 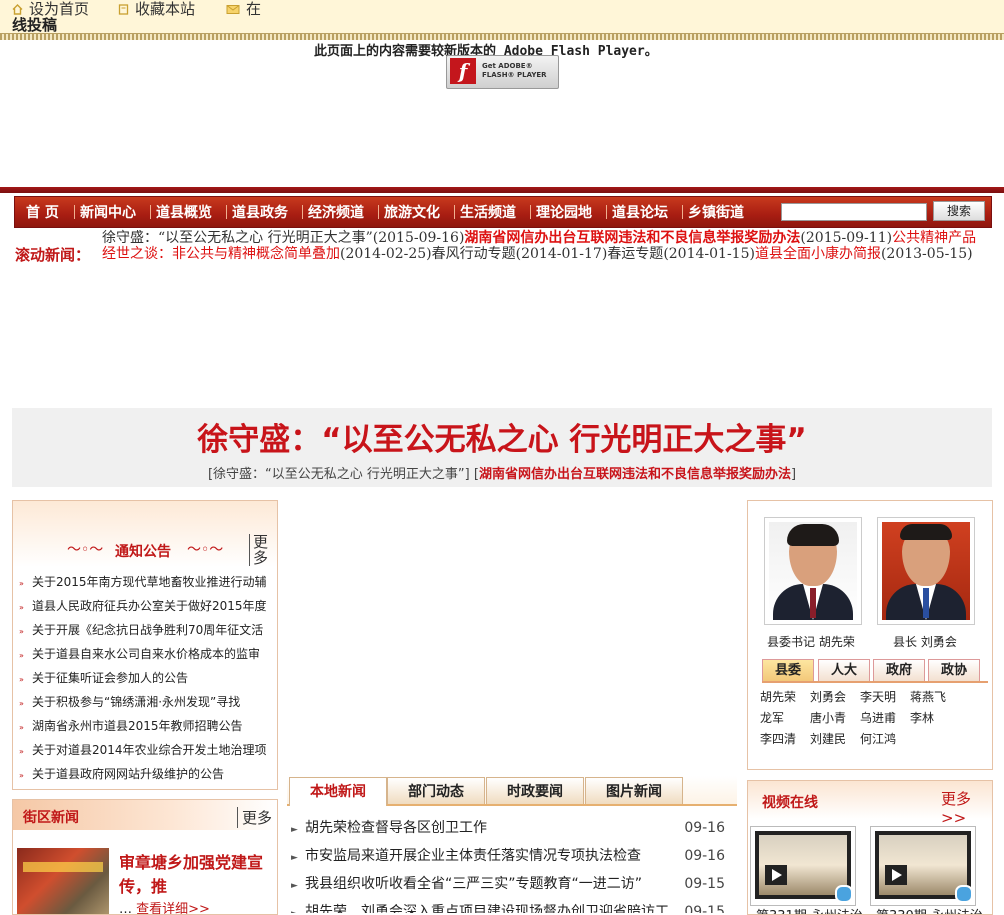 What do you see at coordinates (954, 670) in the screenshot?
I see `tab-cppcc: 政协` at bounding box center [954, 670].